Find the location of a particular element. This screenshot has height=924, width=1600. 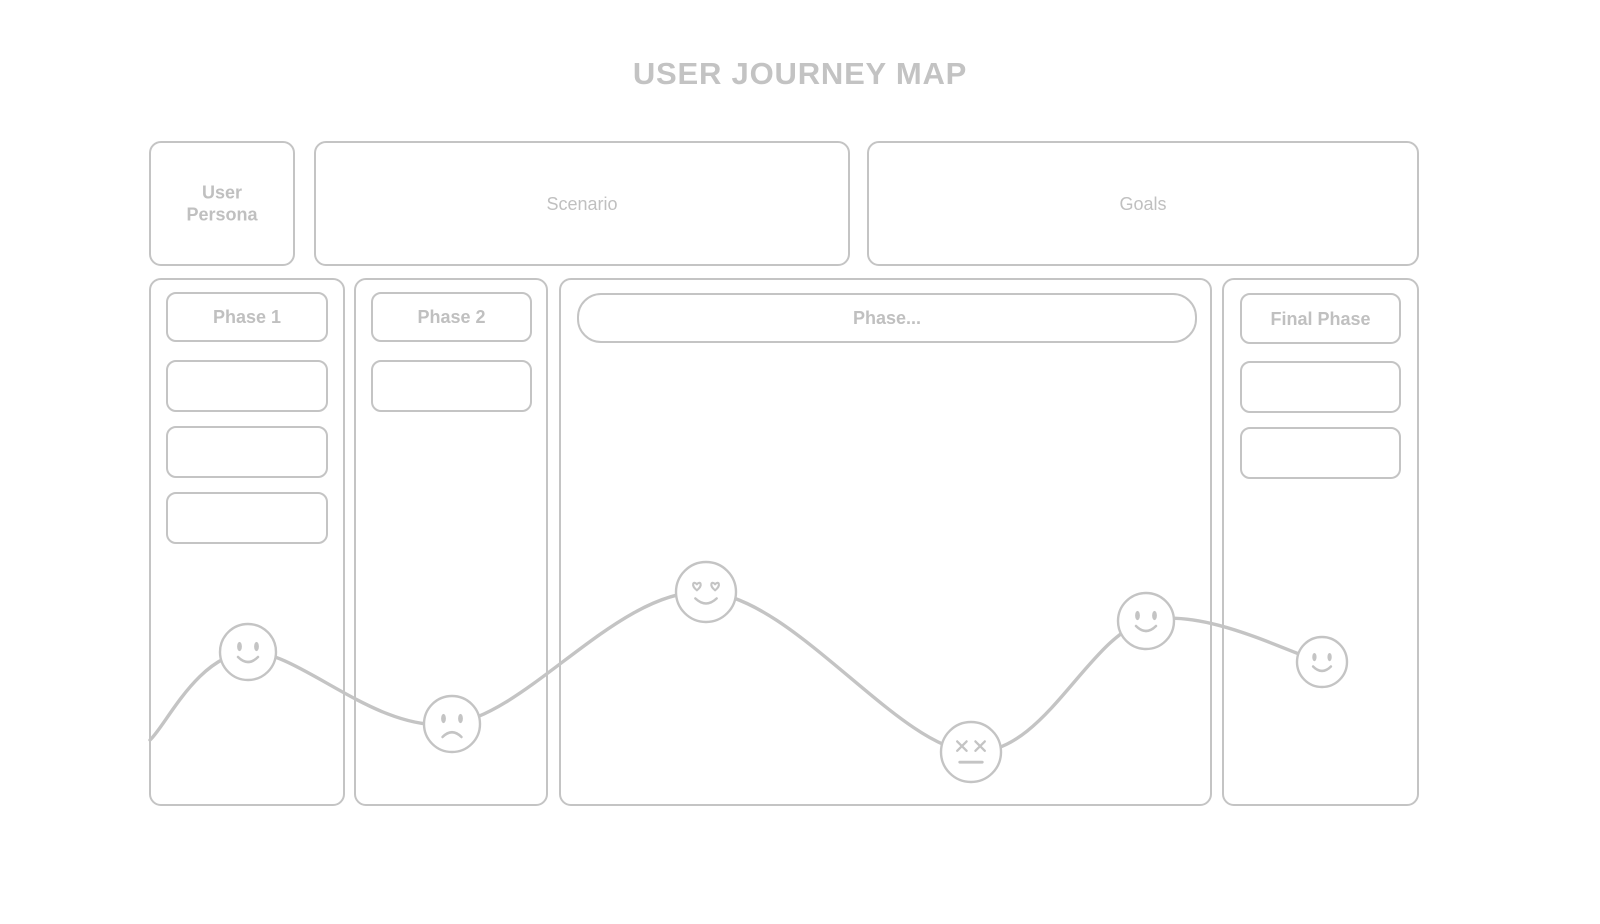

phase-header-1: Phase 1 is located at coordinates (247, 317).